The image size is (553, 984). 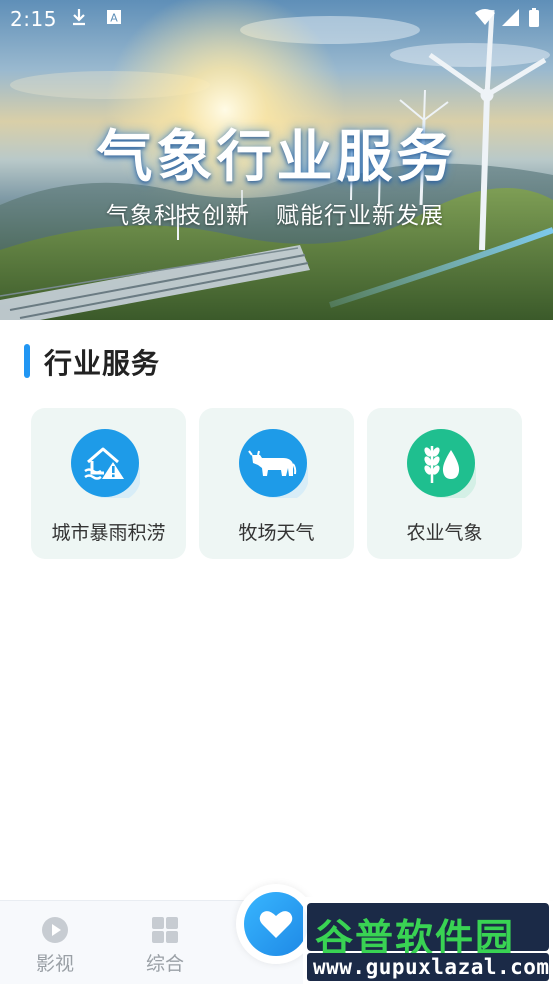 I want to click on watermark-url-bar: www.gupuxlazal.com, so click(x=428, y=967).